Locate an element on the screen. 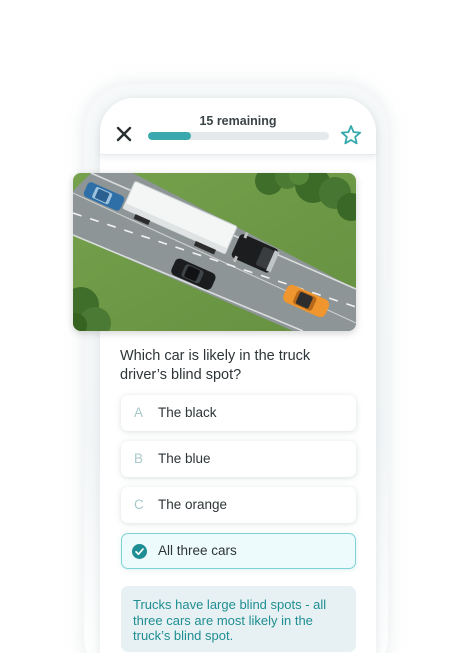 Image resolution: width=474 pixels, height=653 pixels. option-letter: A is located at coordinates (139, 412).